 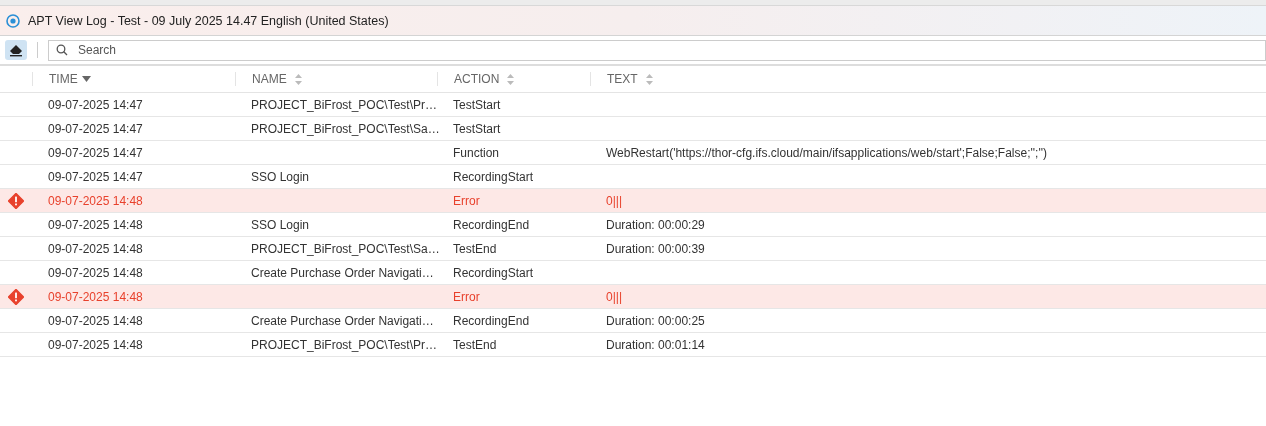 I want to click on log-text: Duration: 00:00:25, so click(x=655, y=320).